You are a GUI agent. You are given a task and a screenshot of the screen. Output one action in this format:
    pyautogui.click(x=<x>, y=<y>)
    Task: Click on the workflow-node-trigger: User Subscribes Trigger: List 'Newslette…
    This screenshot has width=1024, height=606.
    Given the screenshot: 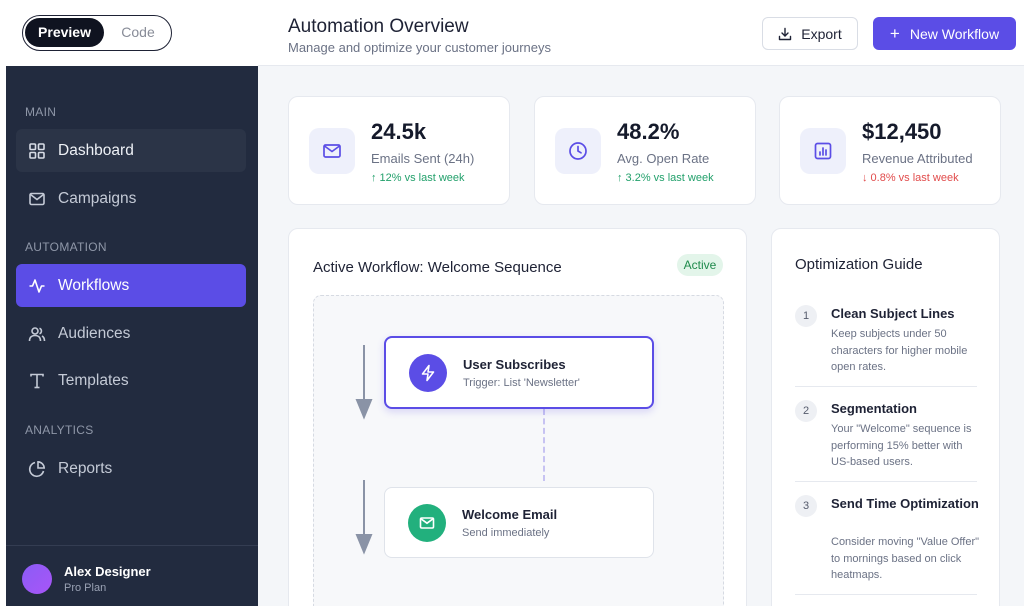 What is the action you would take?
    pyautogui.click(x=519, y=372)
    